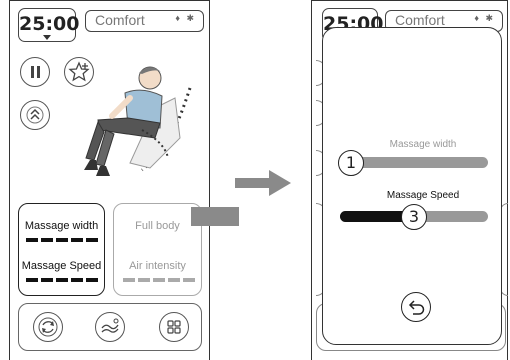 This screenshot has width=510, height=360. I want to click on full-body-label: Full body, so click(157, 226).